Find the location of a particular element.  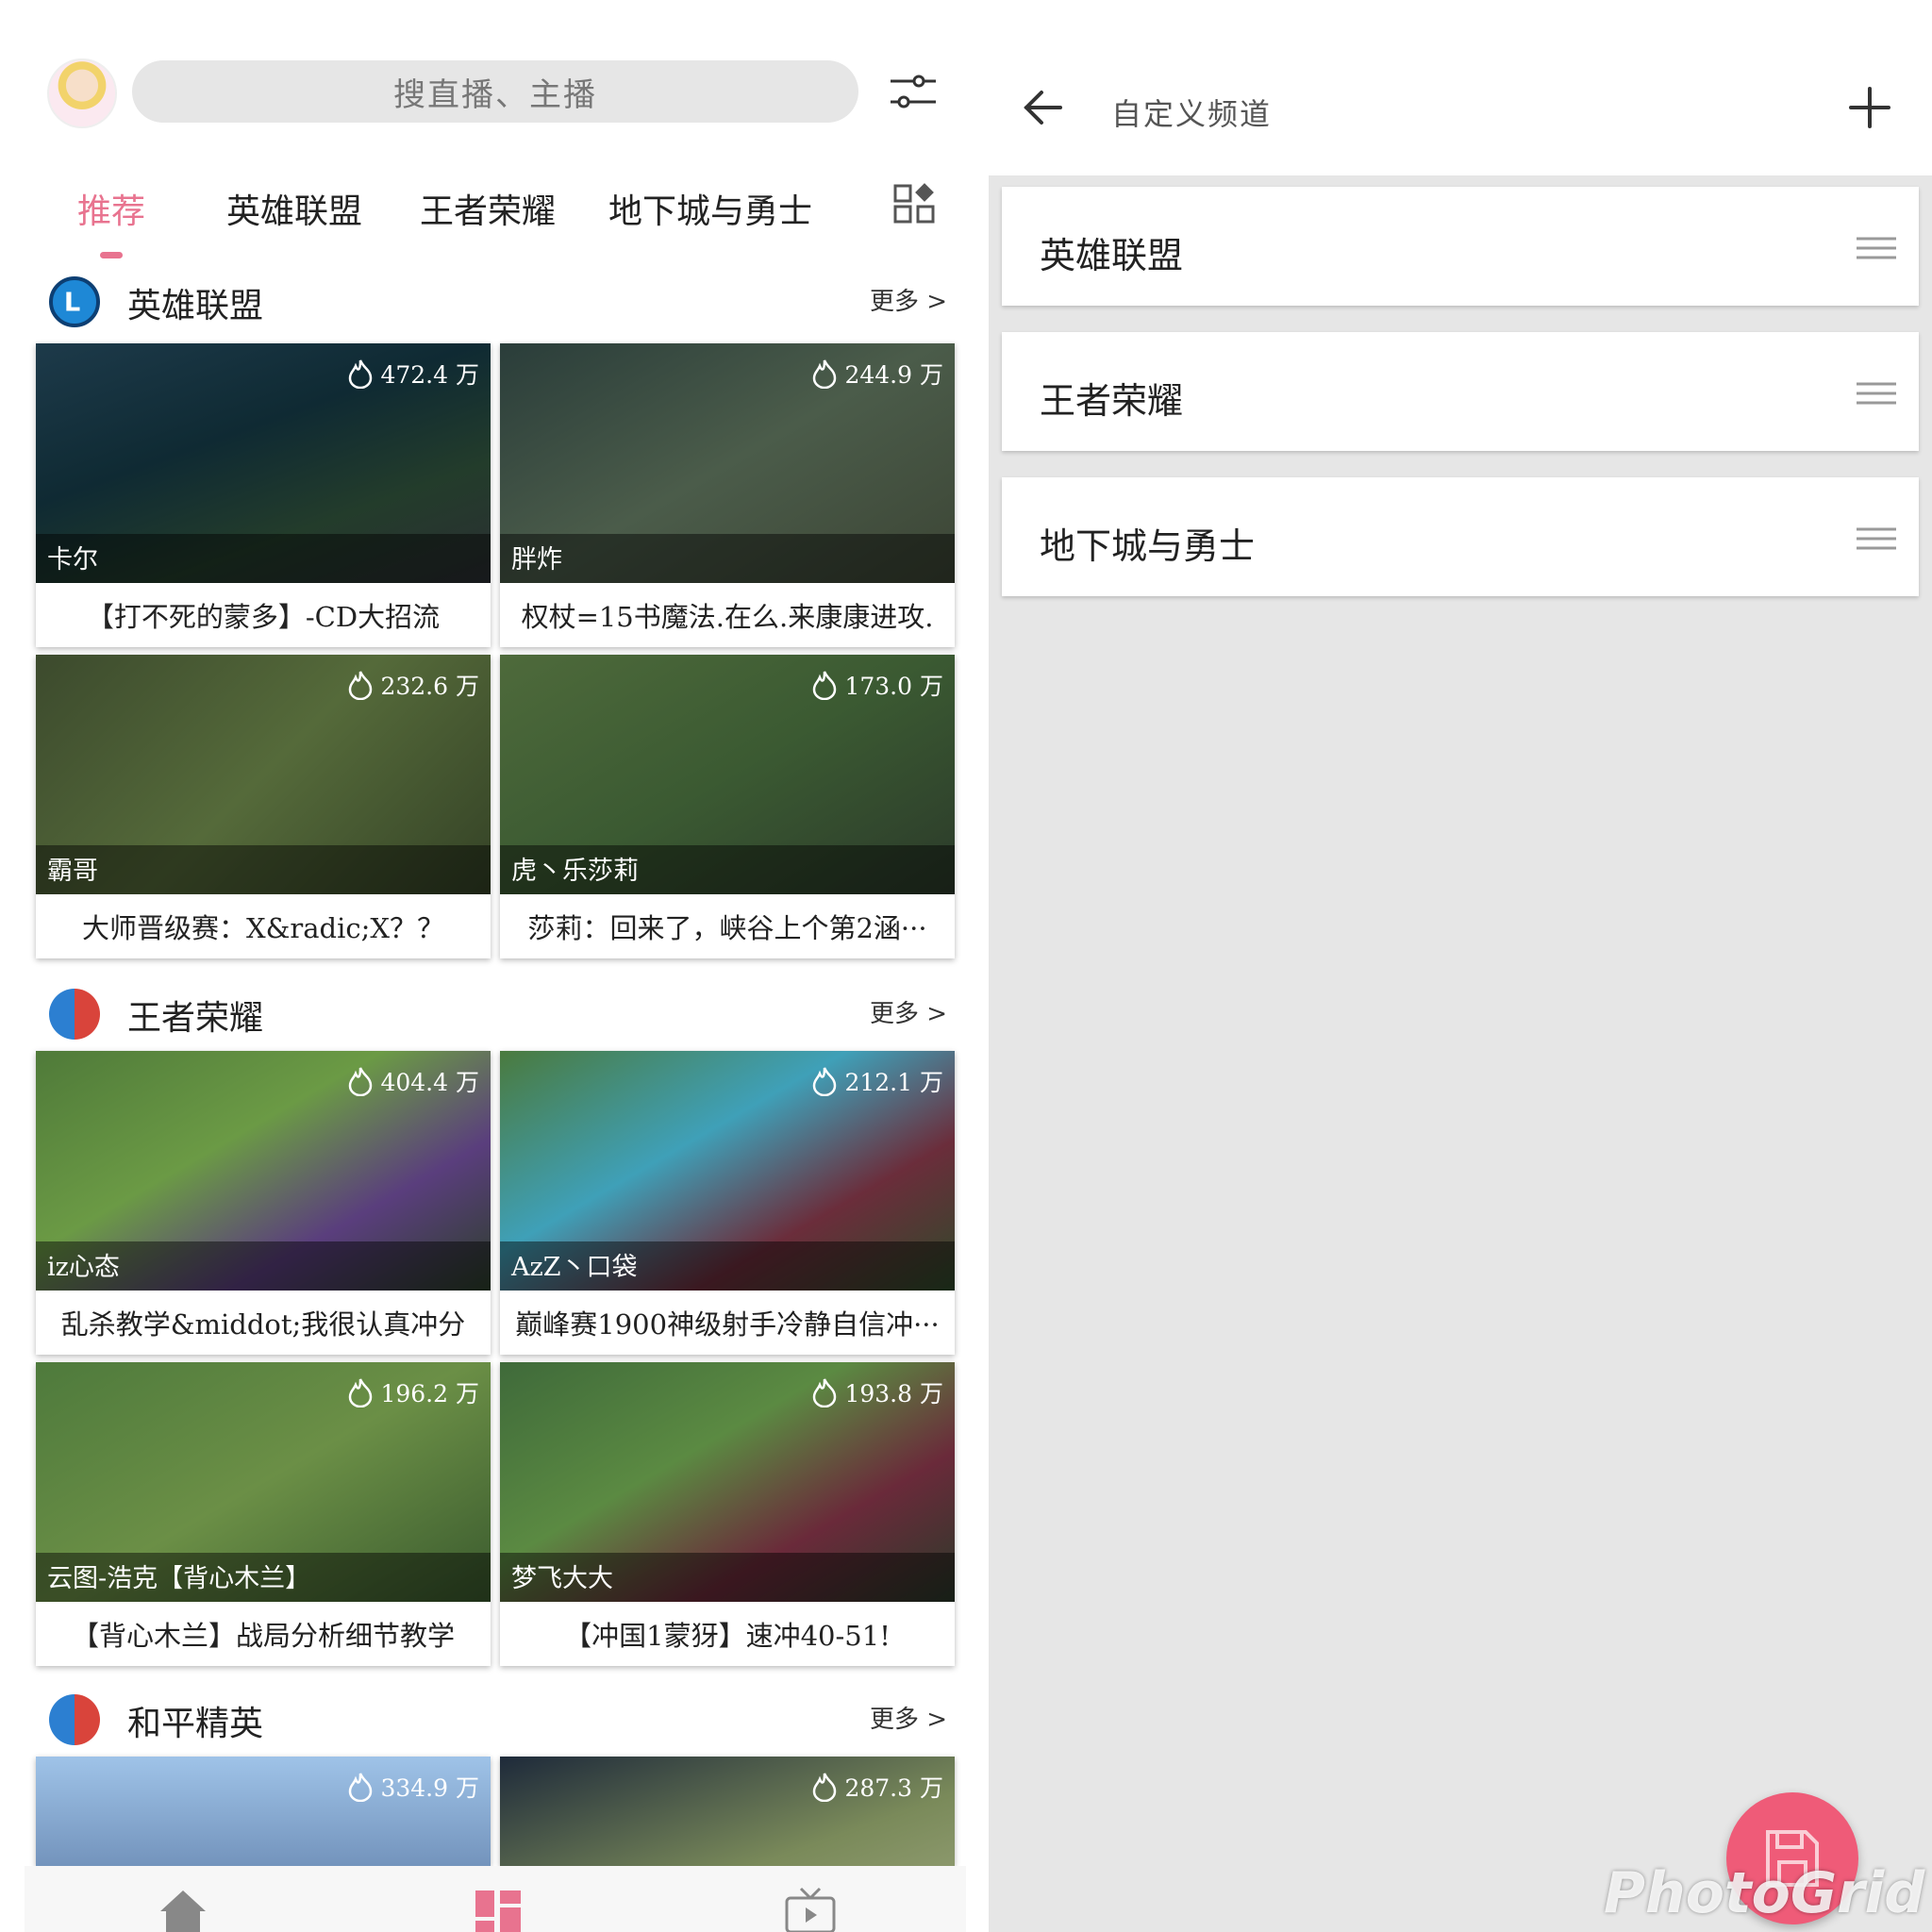

bottom-tab-bar is located at coordinates (496, 1899).